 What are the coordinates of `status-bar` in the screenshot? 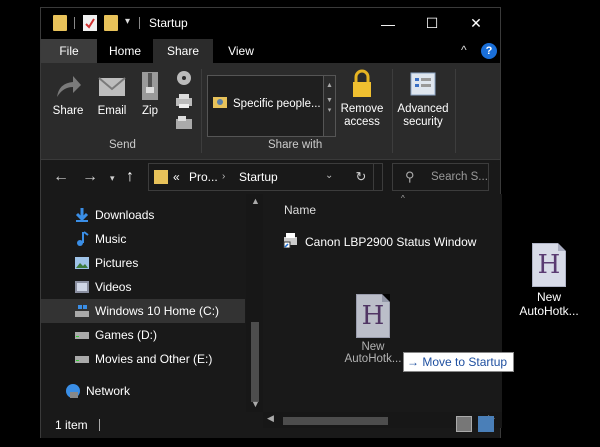 It's located at (270, 433).